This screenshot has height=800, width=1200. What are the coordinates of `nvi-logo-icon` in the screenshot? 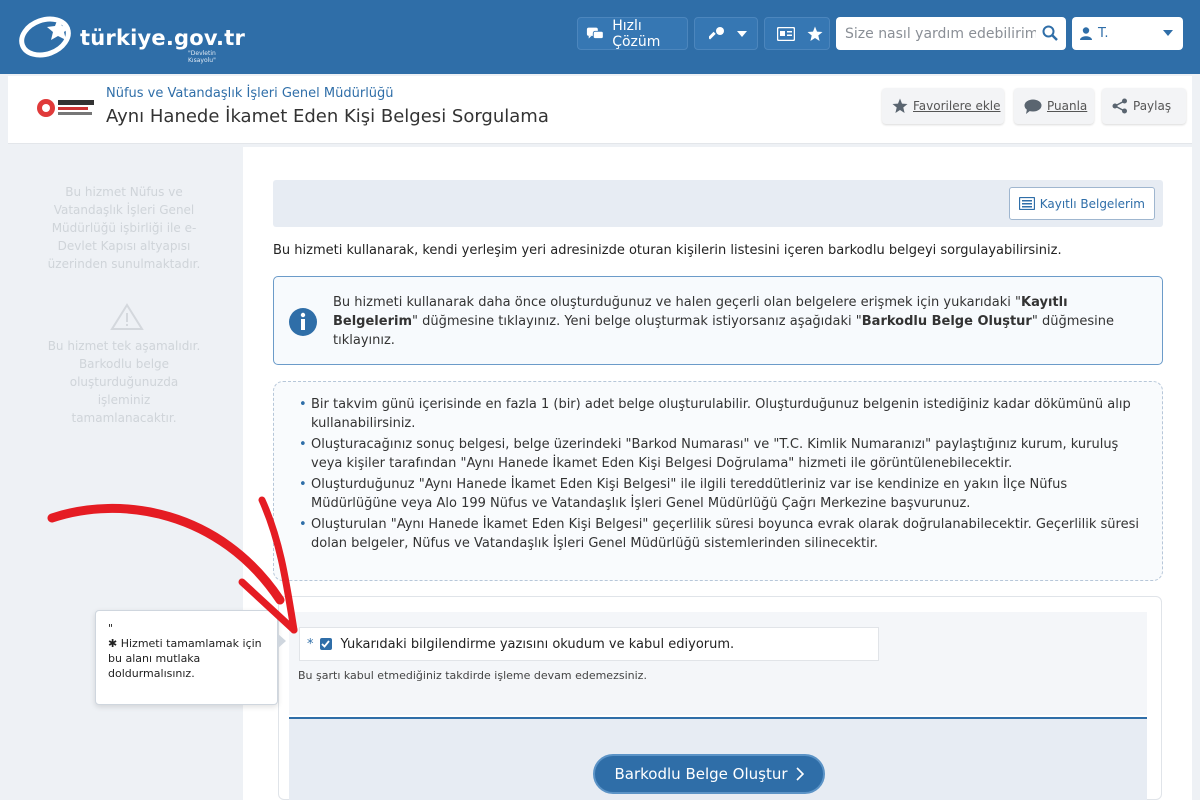 It's located at (65, 108).